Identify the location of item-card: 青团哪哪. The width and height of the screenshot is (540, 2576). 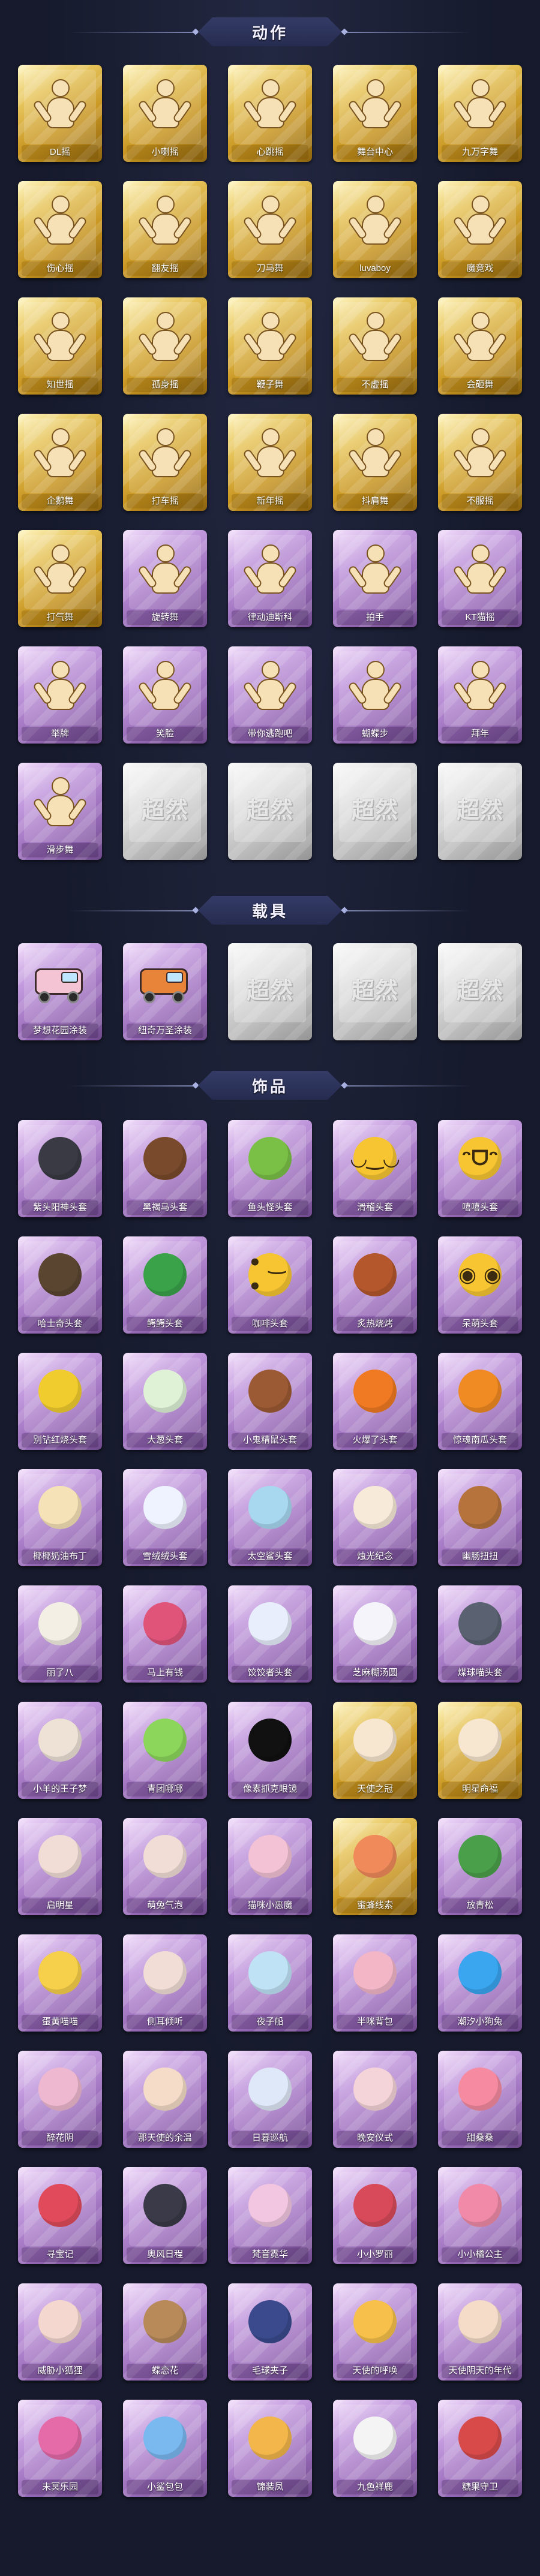
(165, 1751).